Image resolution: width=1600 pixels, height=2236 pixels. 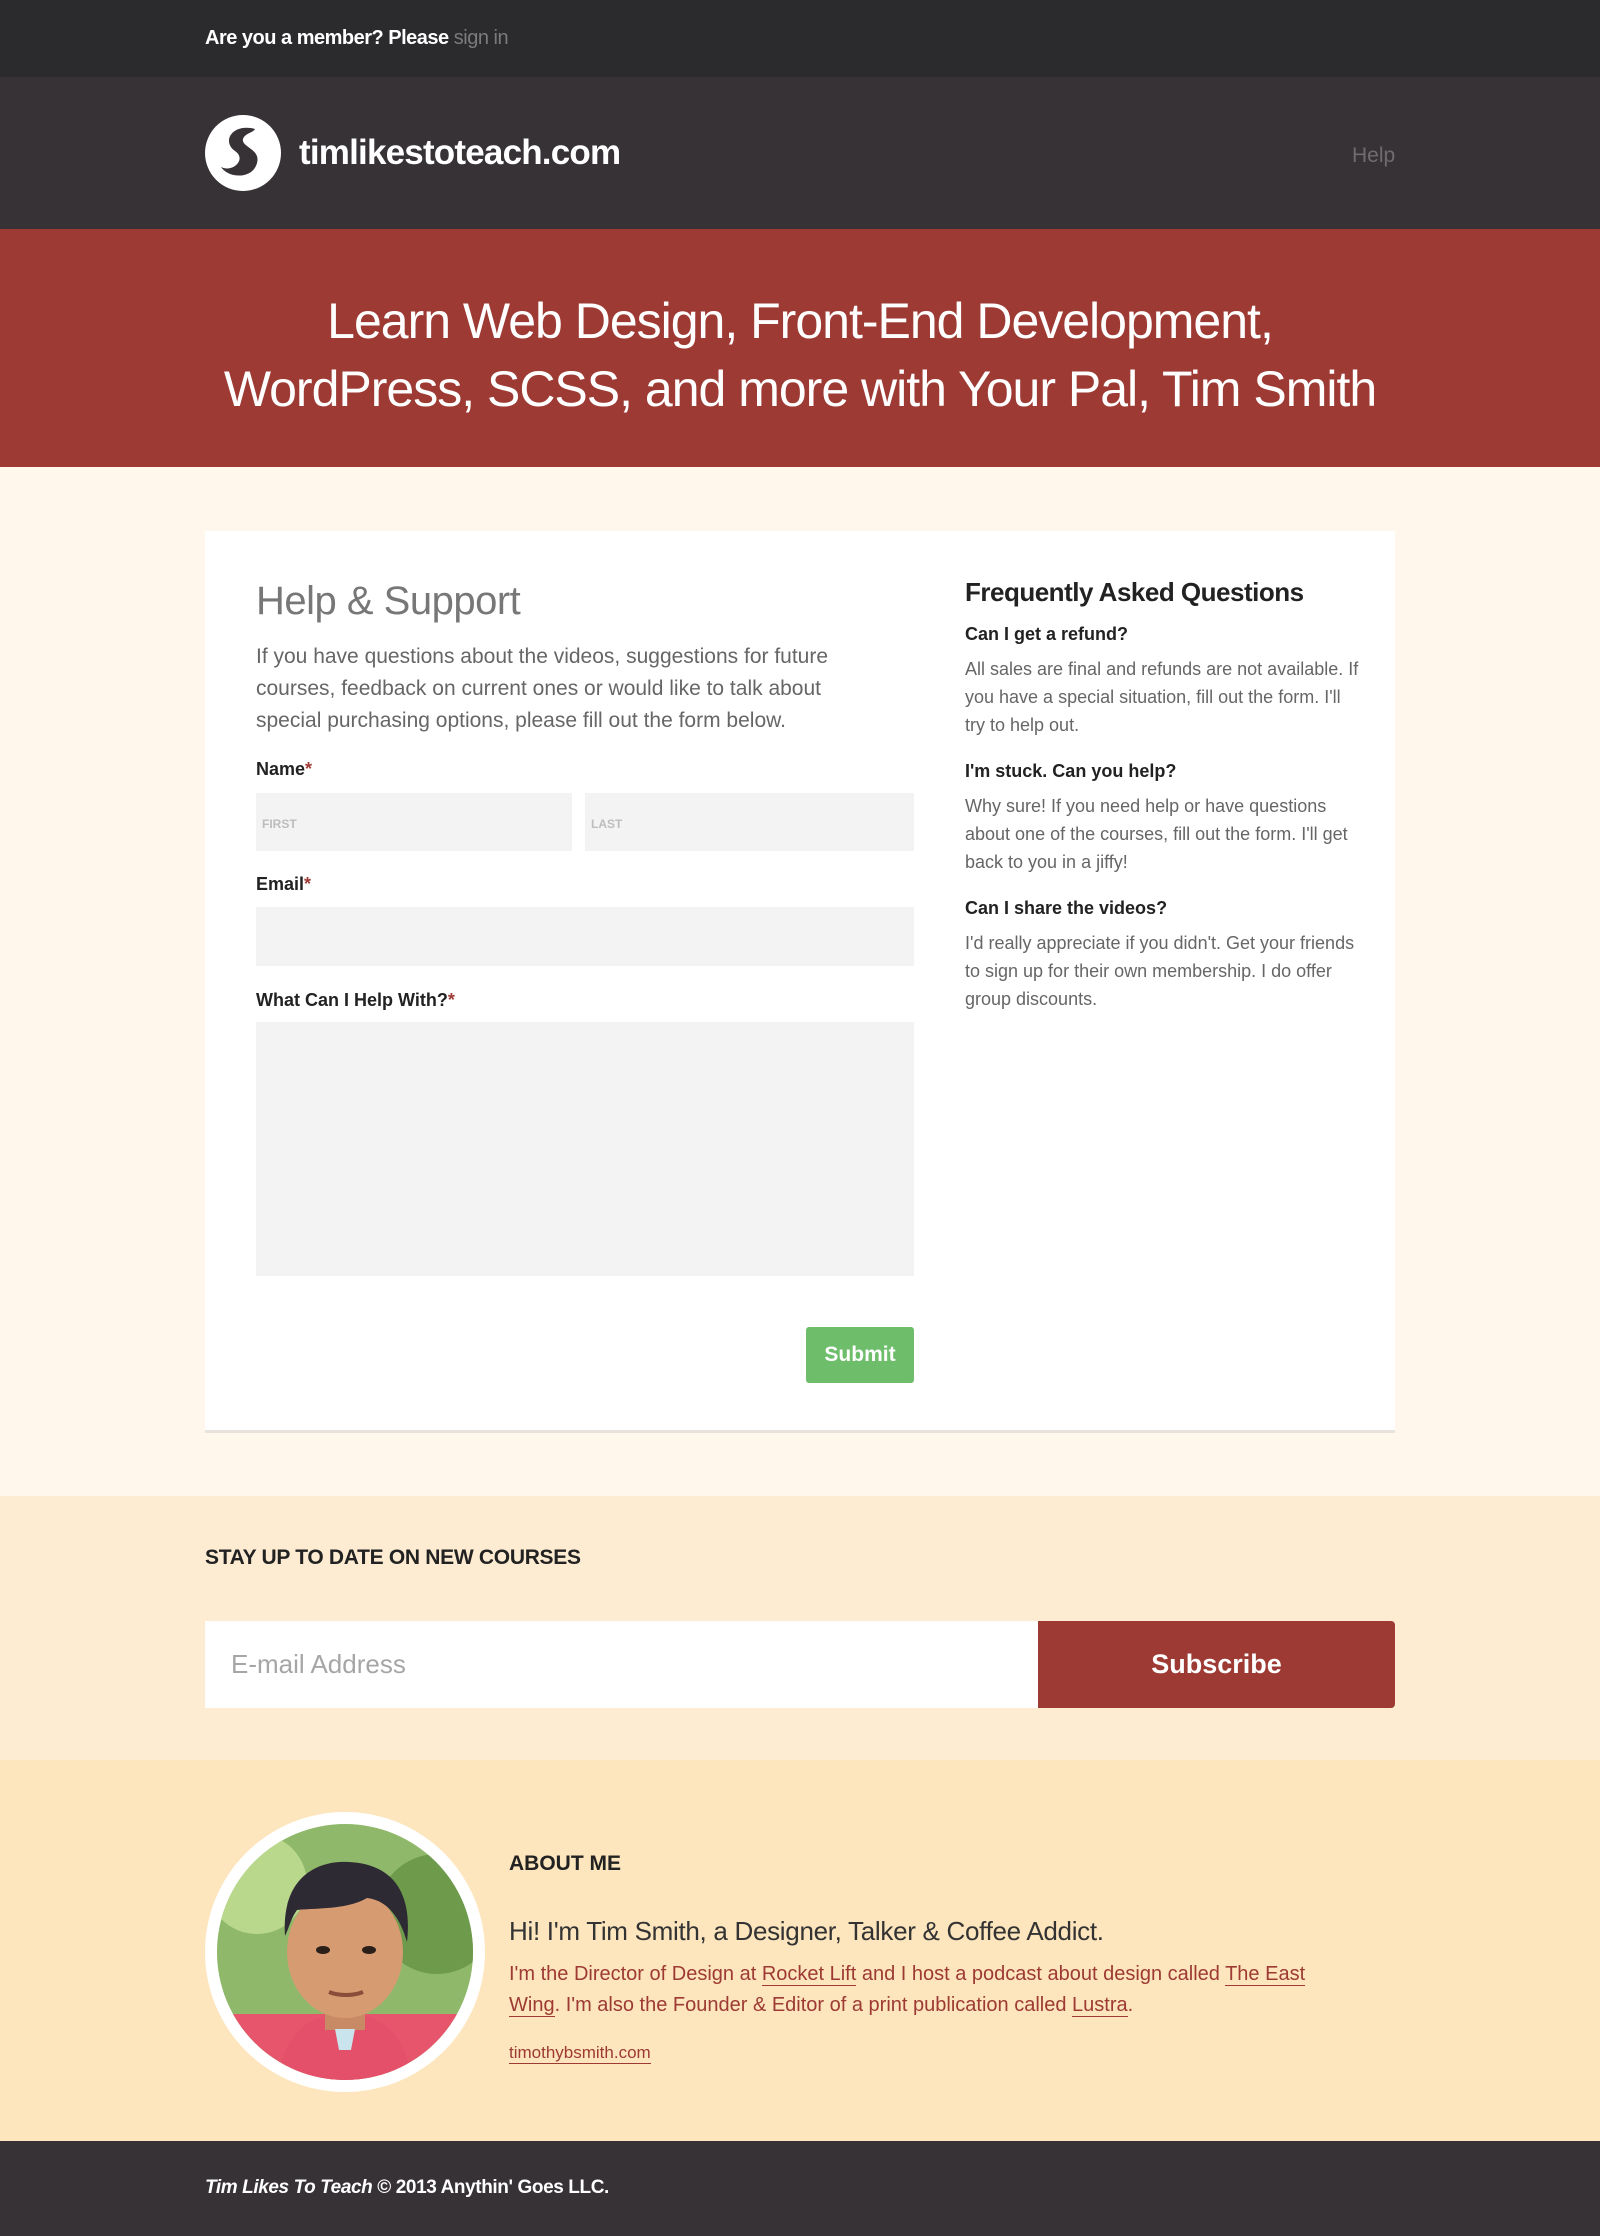 I want to click on last-name-input, so click(x=749, y=822).